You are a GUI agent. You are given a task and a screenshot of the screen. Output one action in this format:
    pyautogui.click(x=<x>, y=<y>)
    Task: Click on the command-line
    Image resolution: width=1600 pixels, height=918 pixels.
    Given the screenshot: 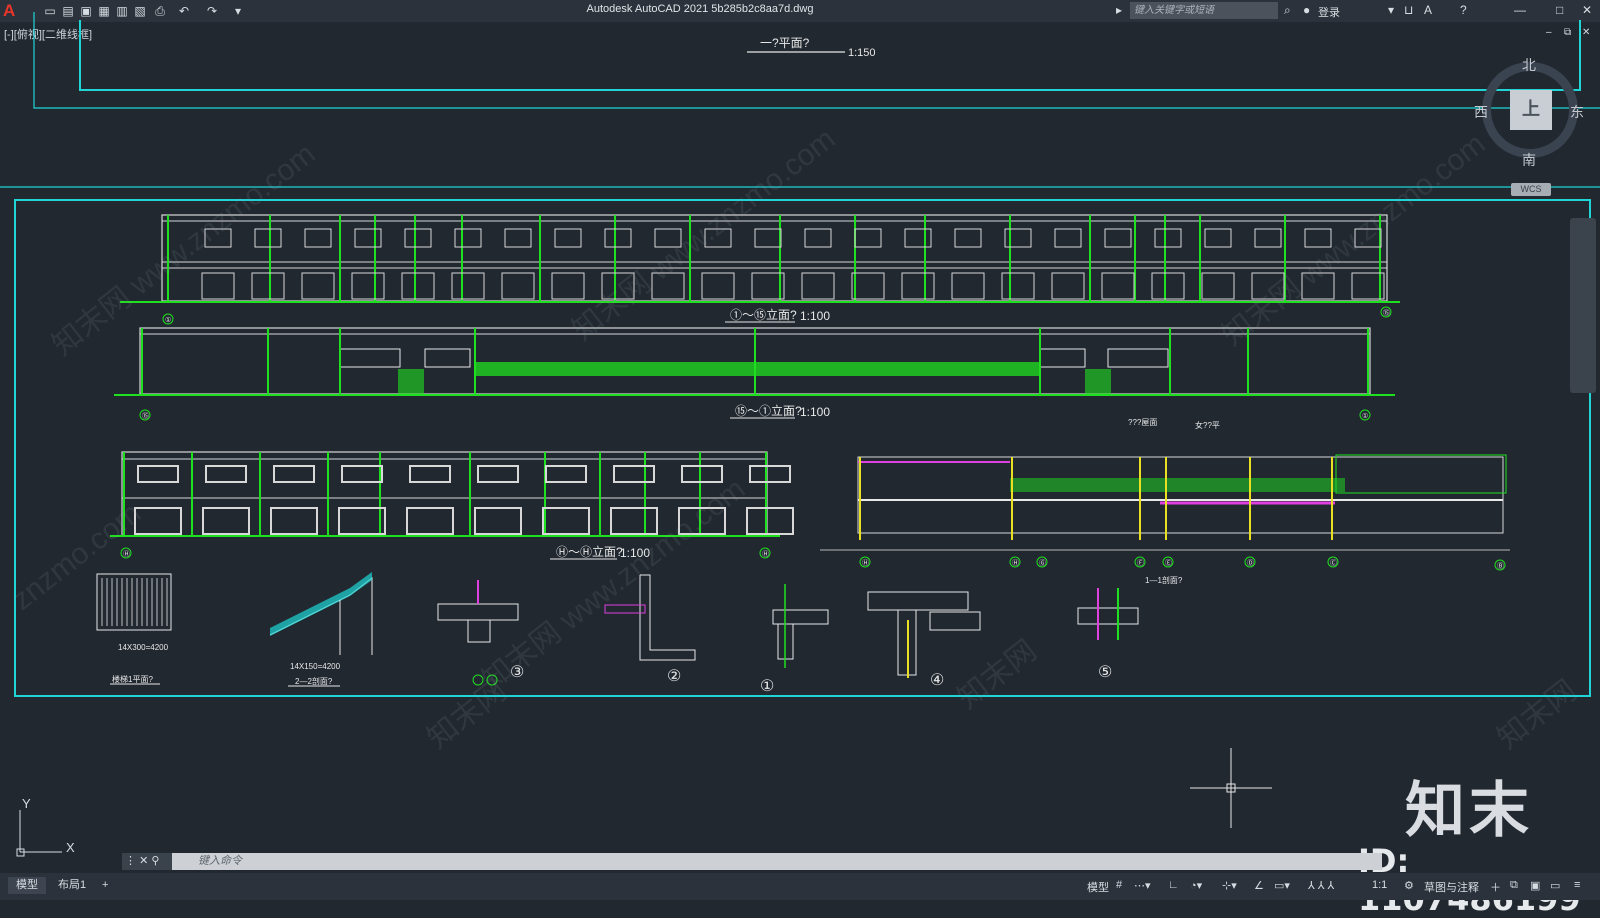 What is the action you would take?
    pyautogui.click(x=752, y=861)
    